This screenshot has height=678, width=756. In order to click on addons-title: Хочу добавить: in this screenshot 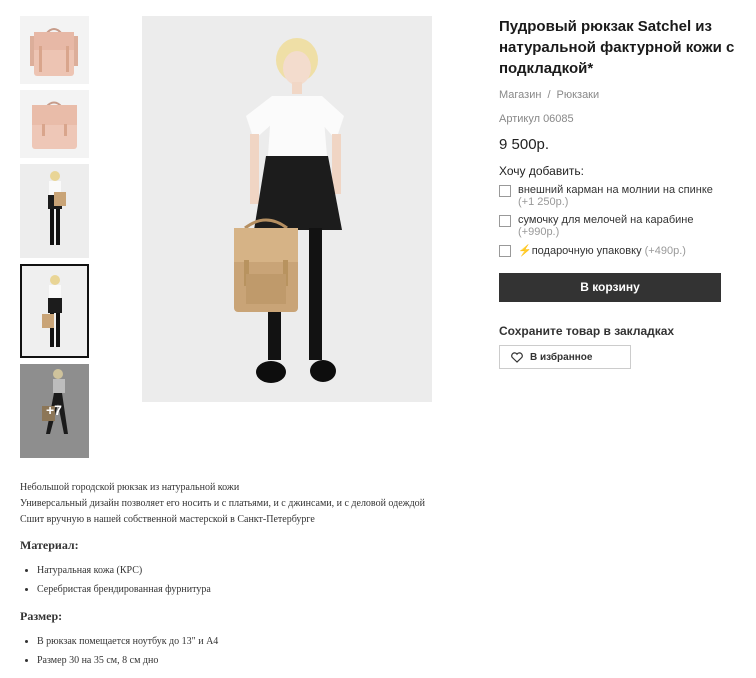, I will do `click(541, 171)`.